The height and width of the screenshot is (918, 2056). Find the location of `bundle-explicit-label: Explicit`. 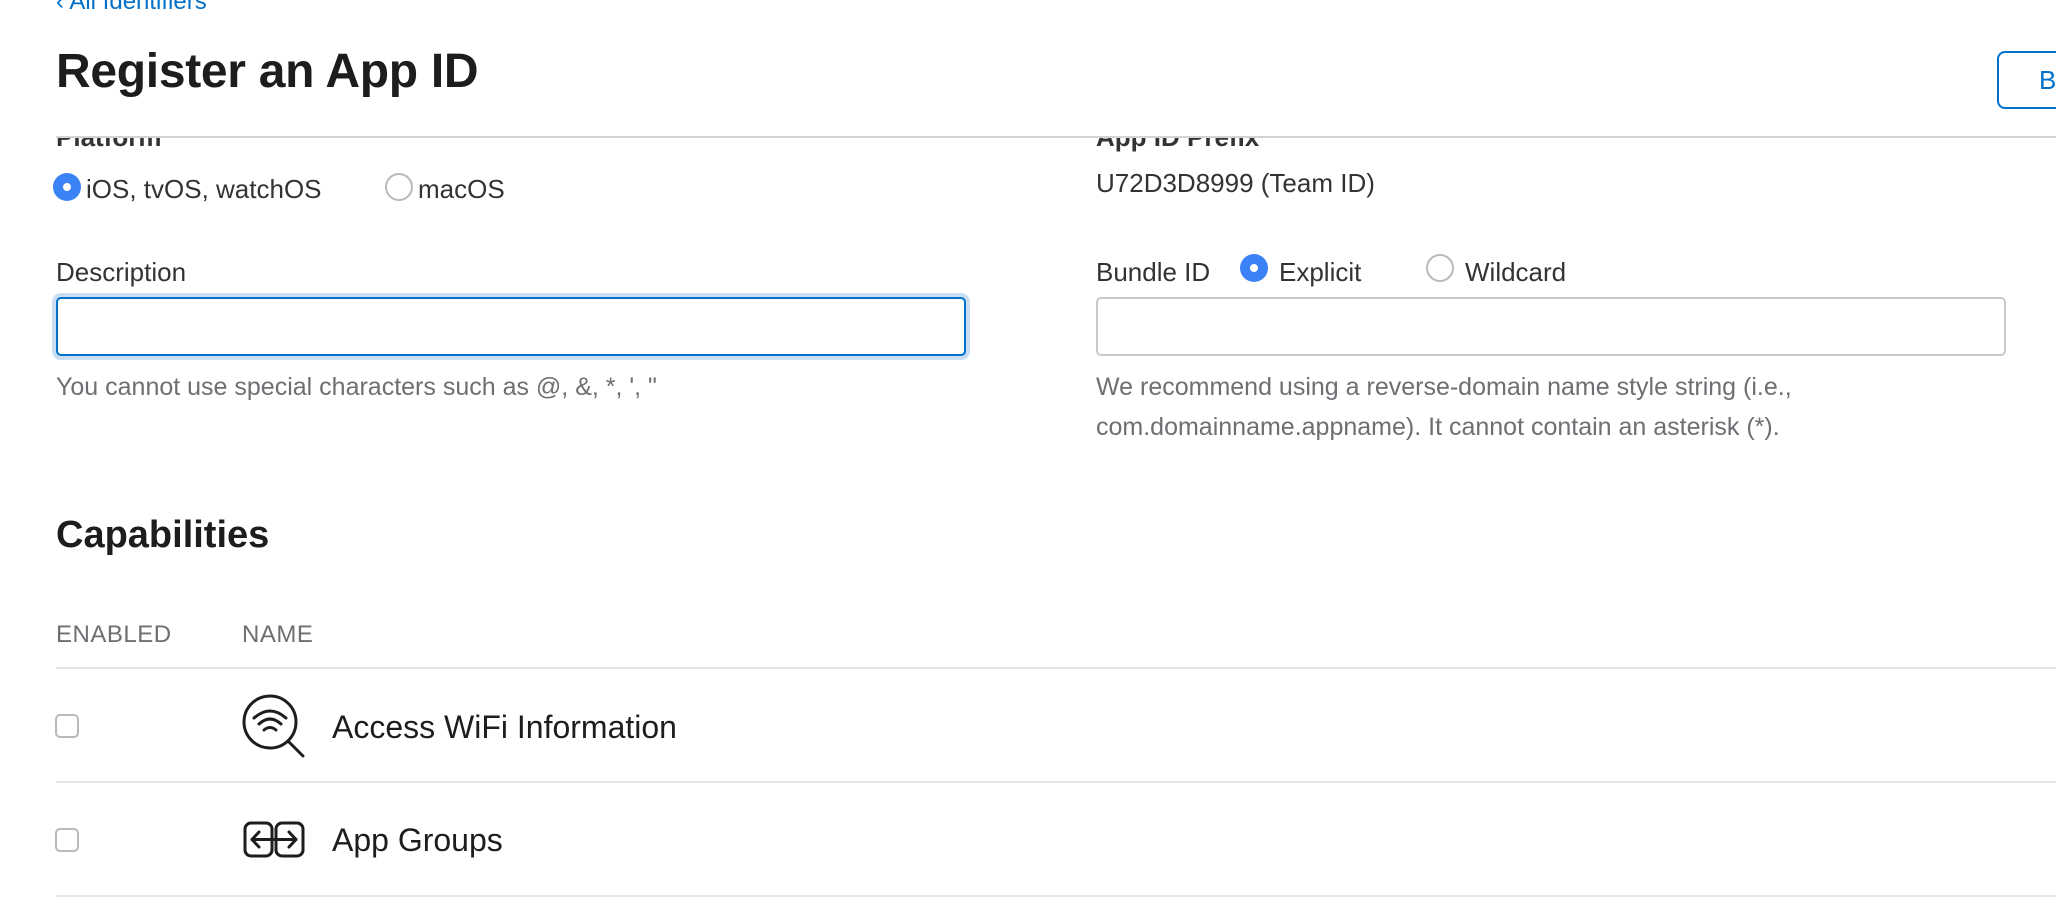

bundle-explicit-label: Explicit is located at coordinates (1320, 272).